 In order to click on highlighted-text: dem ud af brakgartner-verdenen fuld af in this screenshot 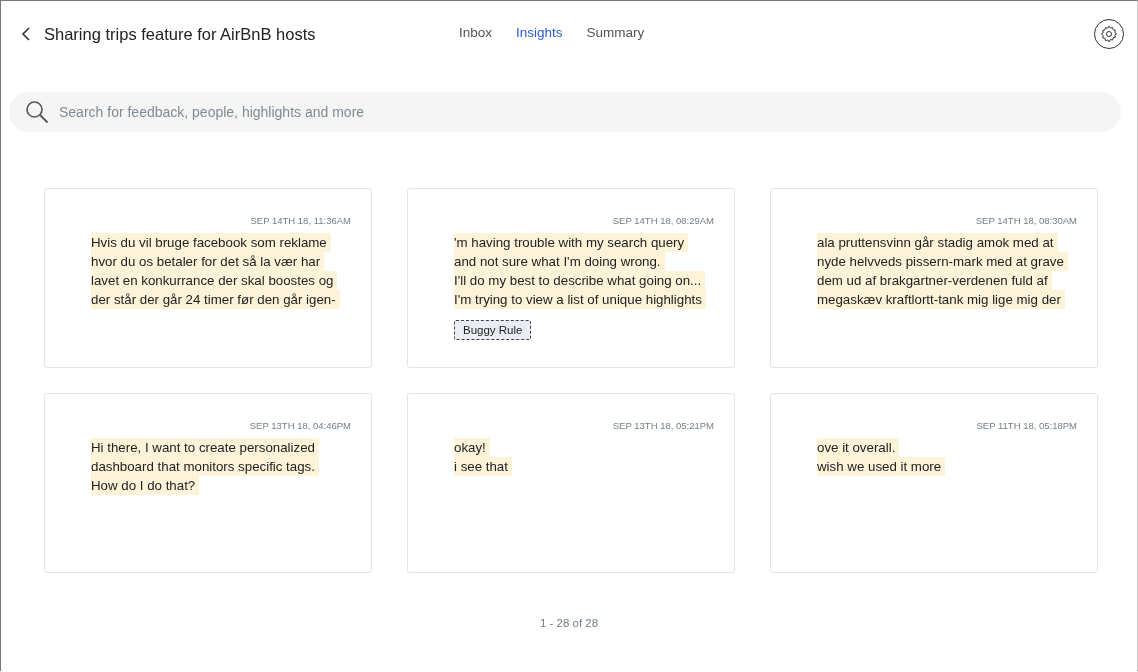, I will do `click(934, 280)`.